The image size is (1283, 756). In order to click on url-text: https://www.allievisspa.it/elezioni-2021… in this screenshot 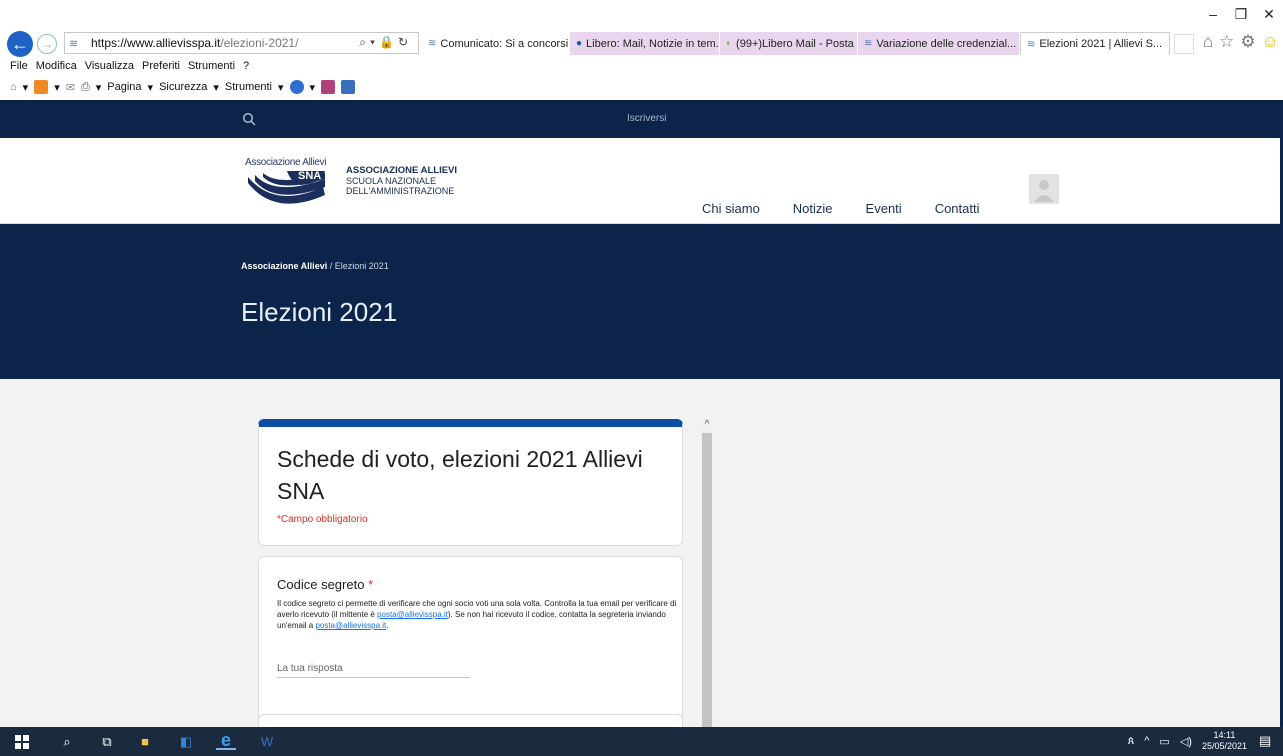, I will do `click(194, 43)`.